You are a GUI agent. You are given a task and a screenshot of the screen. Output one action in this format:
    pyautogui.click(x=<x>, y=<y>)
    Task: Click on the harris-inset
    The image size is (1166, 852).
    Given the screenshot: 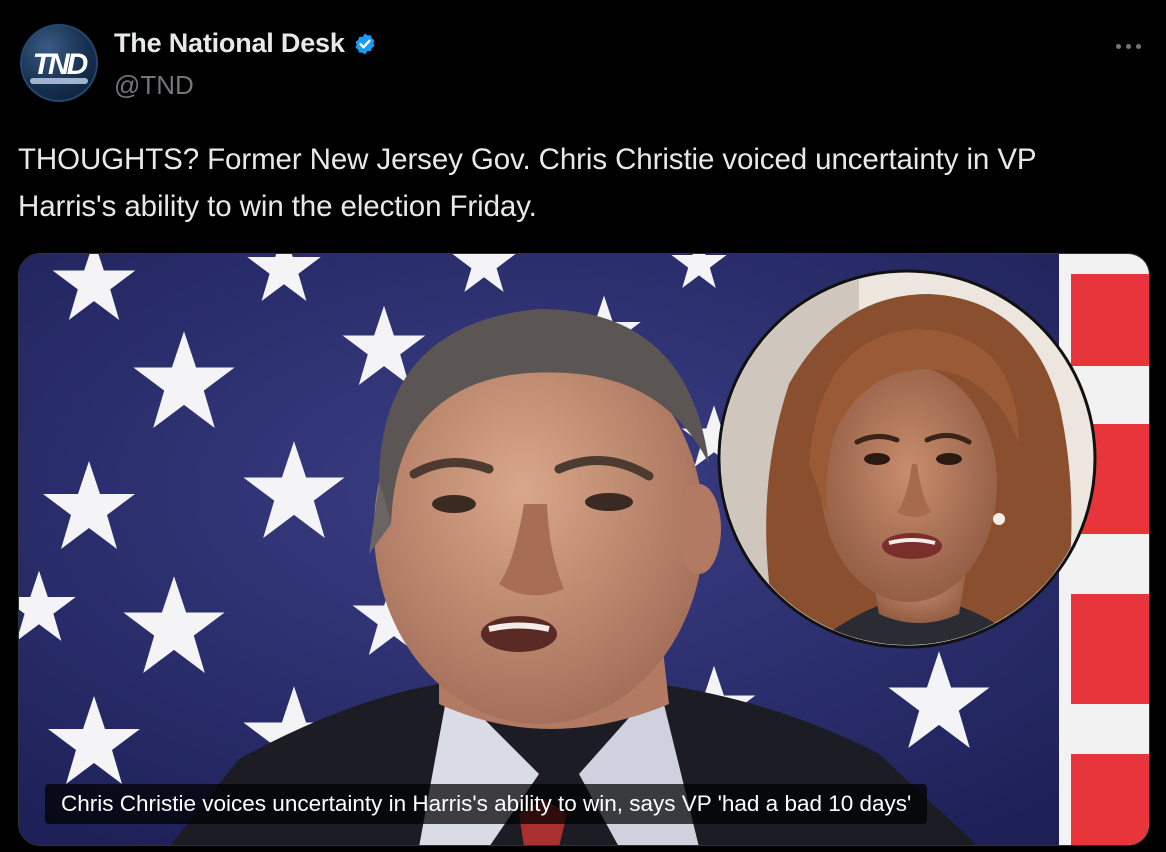 What is the action you would take?
    pyautogui.click(x=907, y=459)
    